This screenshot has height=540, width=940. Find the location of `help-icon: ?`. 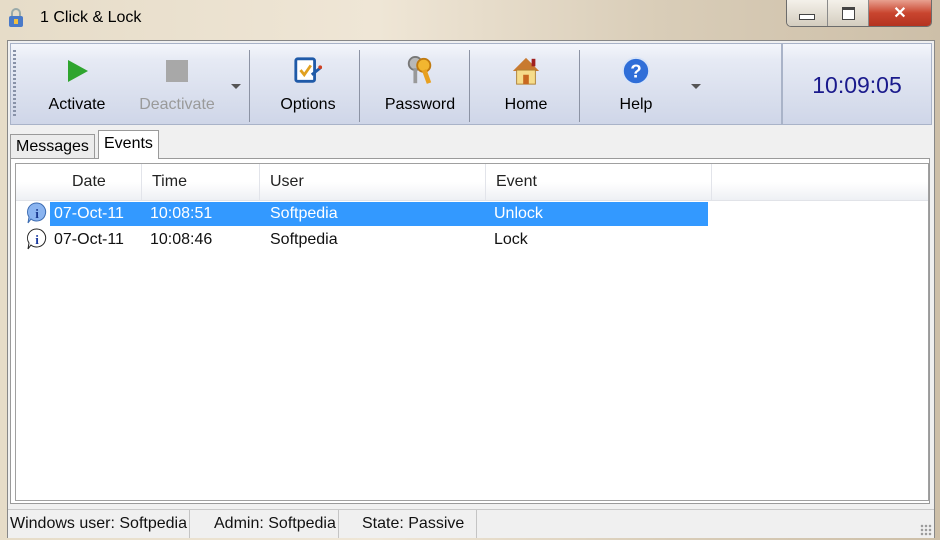

help-icon: ? is located at coordinates (636, 71).